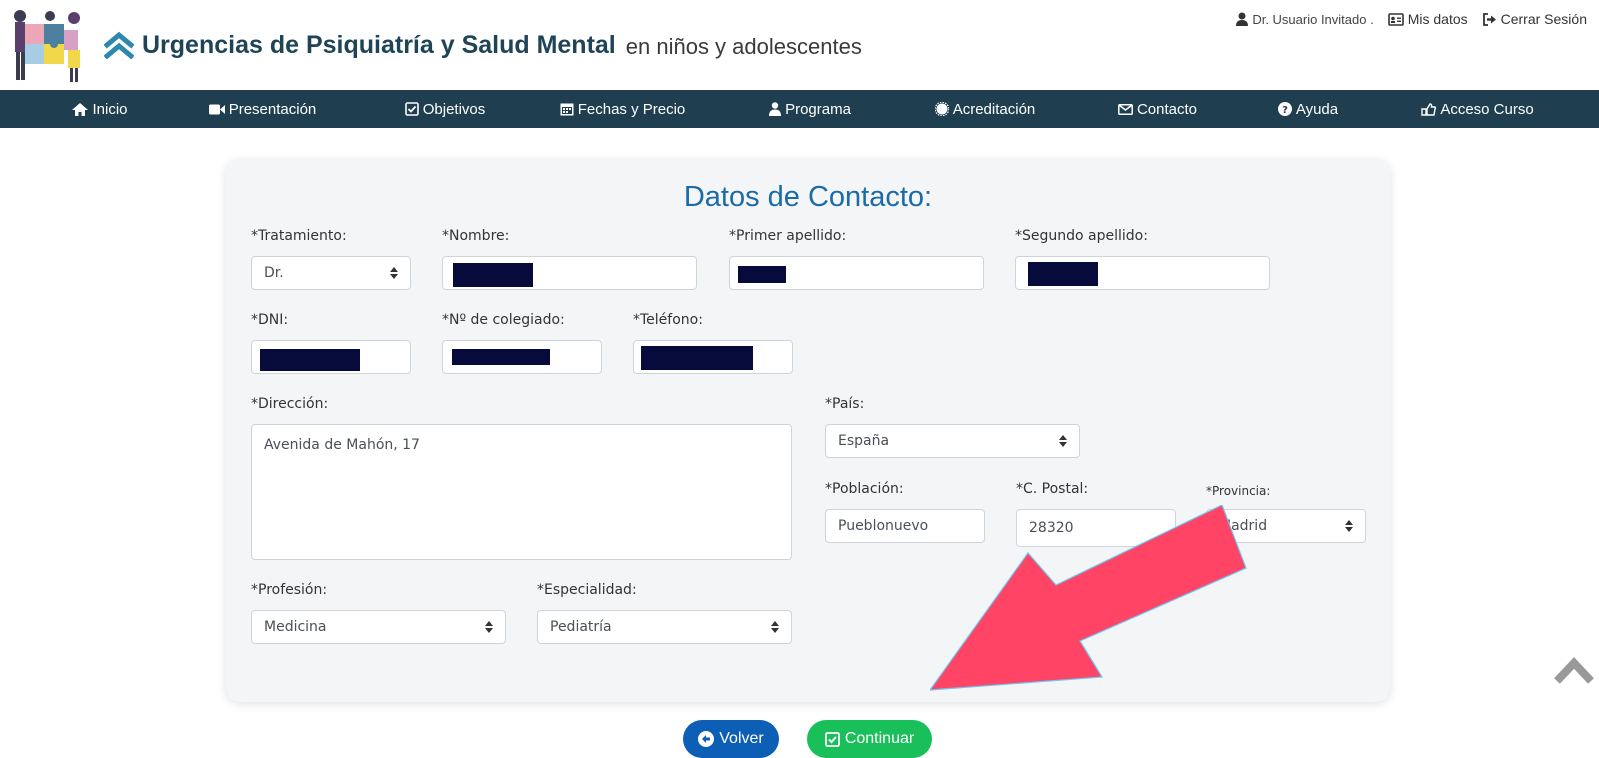 The width and height of the screenshot is (1599, 758). I want to click on pais-value: España, so click(864, 441).